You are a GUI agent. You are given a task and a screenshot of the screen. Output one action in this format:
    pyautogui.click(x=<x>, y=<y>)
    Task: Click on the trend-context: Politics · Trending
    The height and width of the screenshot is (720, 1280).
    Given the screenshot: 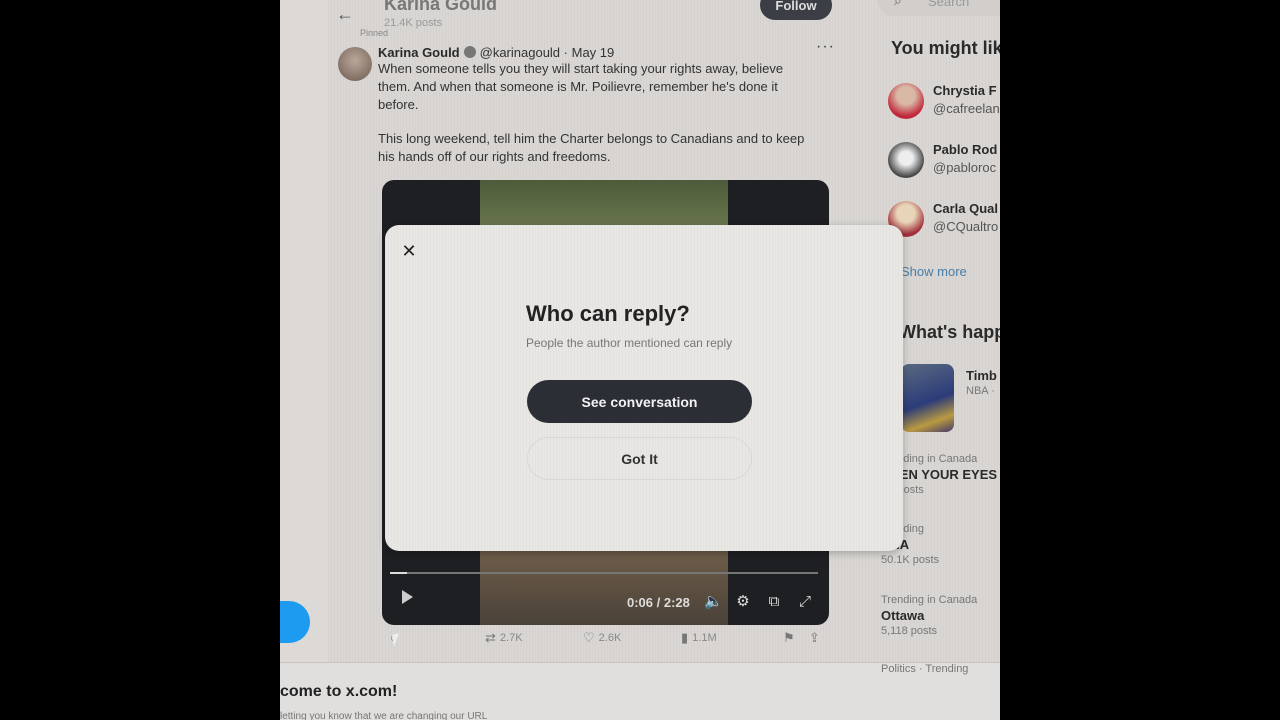 What is the action you would take?
    pyautogui.click(x=925, y=669)
    